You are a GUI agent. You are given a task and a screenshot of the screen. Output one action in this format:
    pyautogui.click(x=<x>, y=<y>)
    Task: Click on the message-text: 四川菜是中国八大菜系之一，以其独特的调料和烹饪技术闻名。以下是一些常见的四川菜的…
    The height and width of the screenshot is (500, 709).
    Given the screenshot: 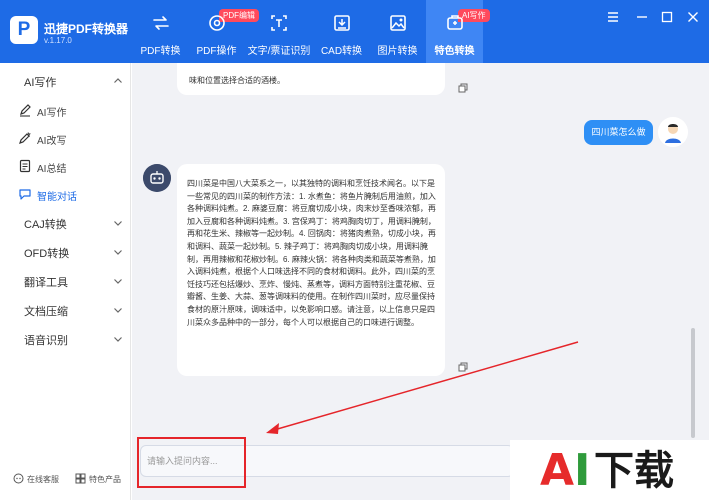 What is the action you would take?
    pyautogui.click(x=311, y=253)
    